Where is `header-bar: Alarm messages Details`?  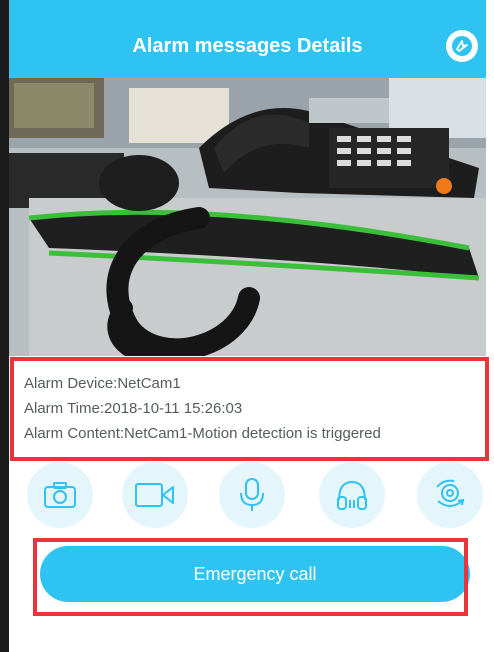 header-bar: Alarm messages Details is located at coordinates (247, 46).